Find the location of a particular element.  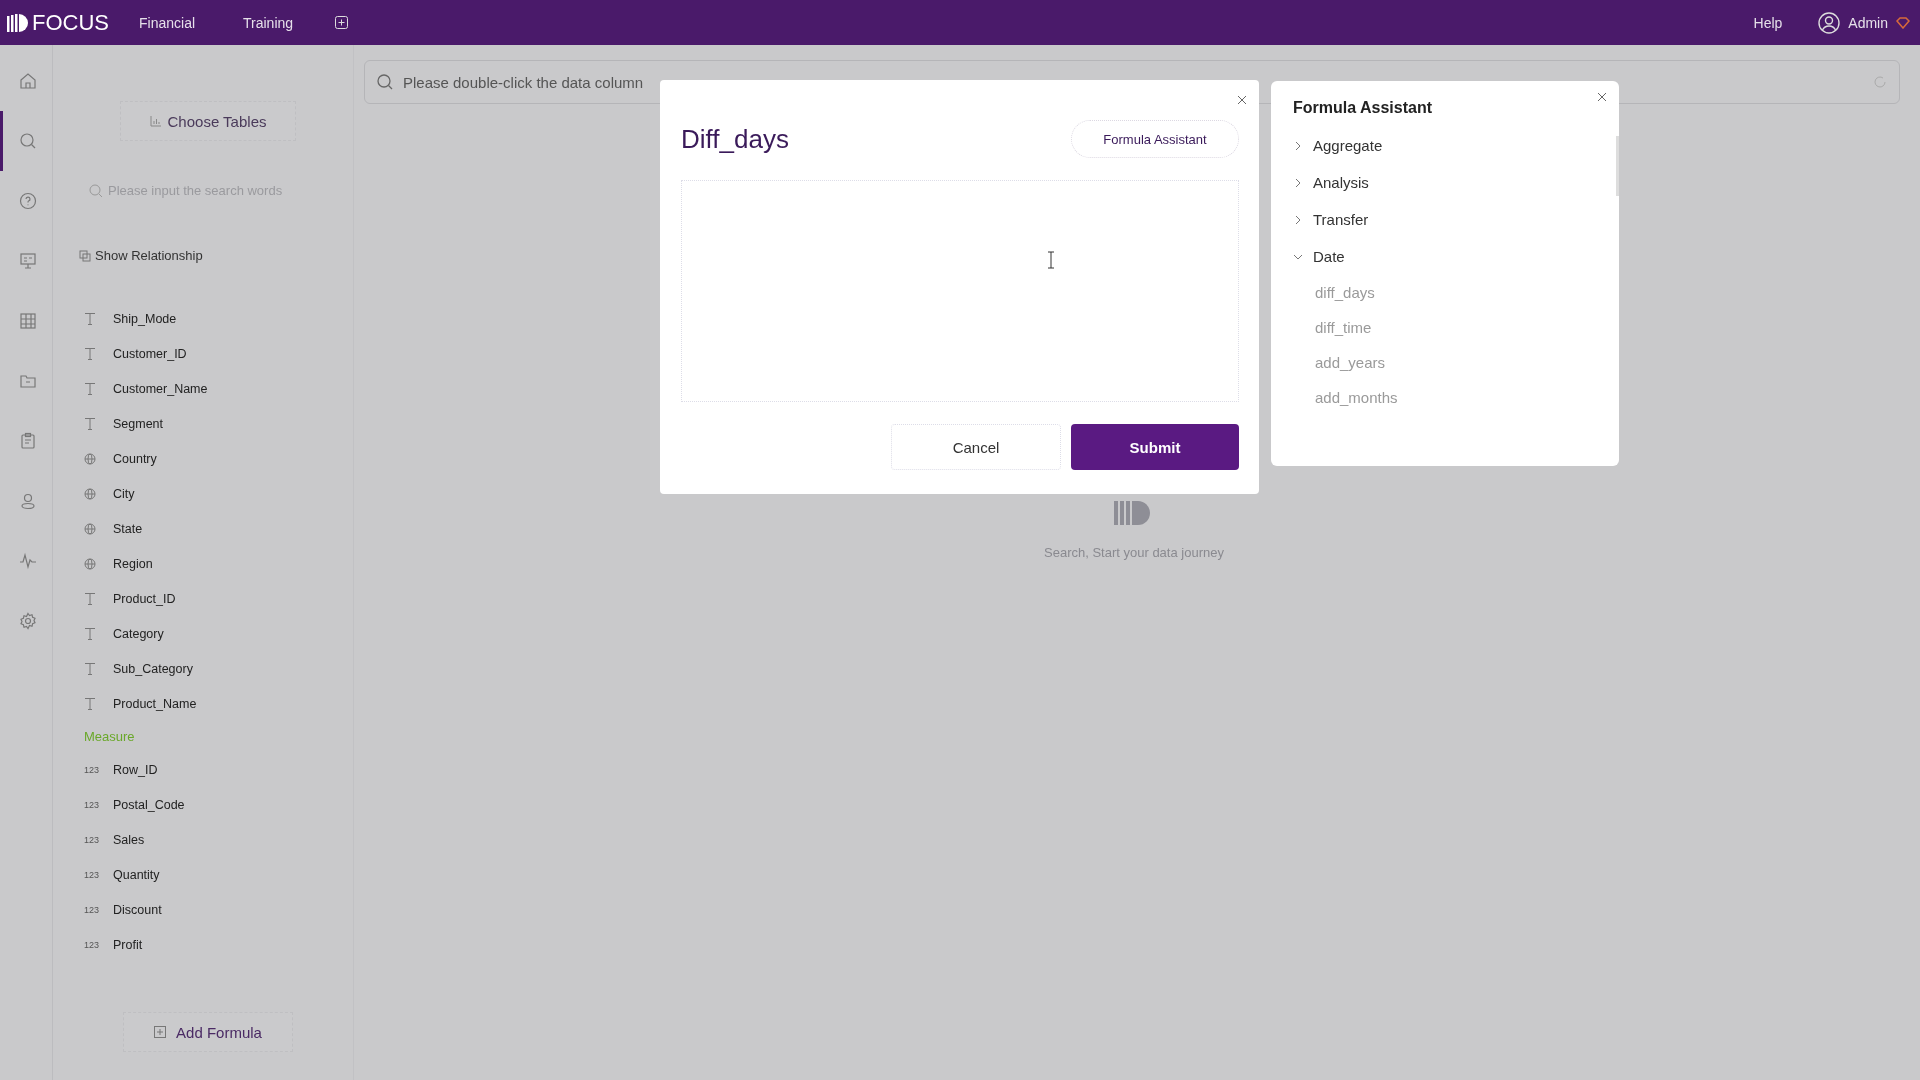

settings-icon is located at coordinates (27, 621).